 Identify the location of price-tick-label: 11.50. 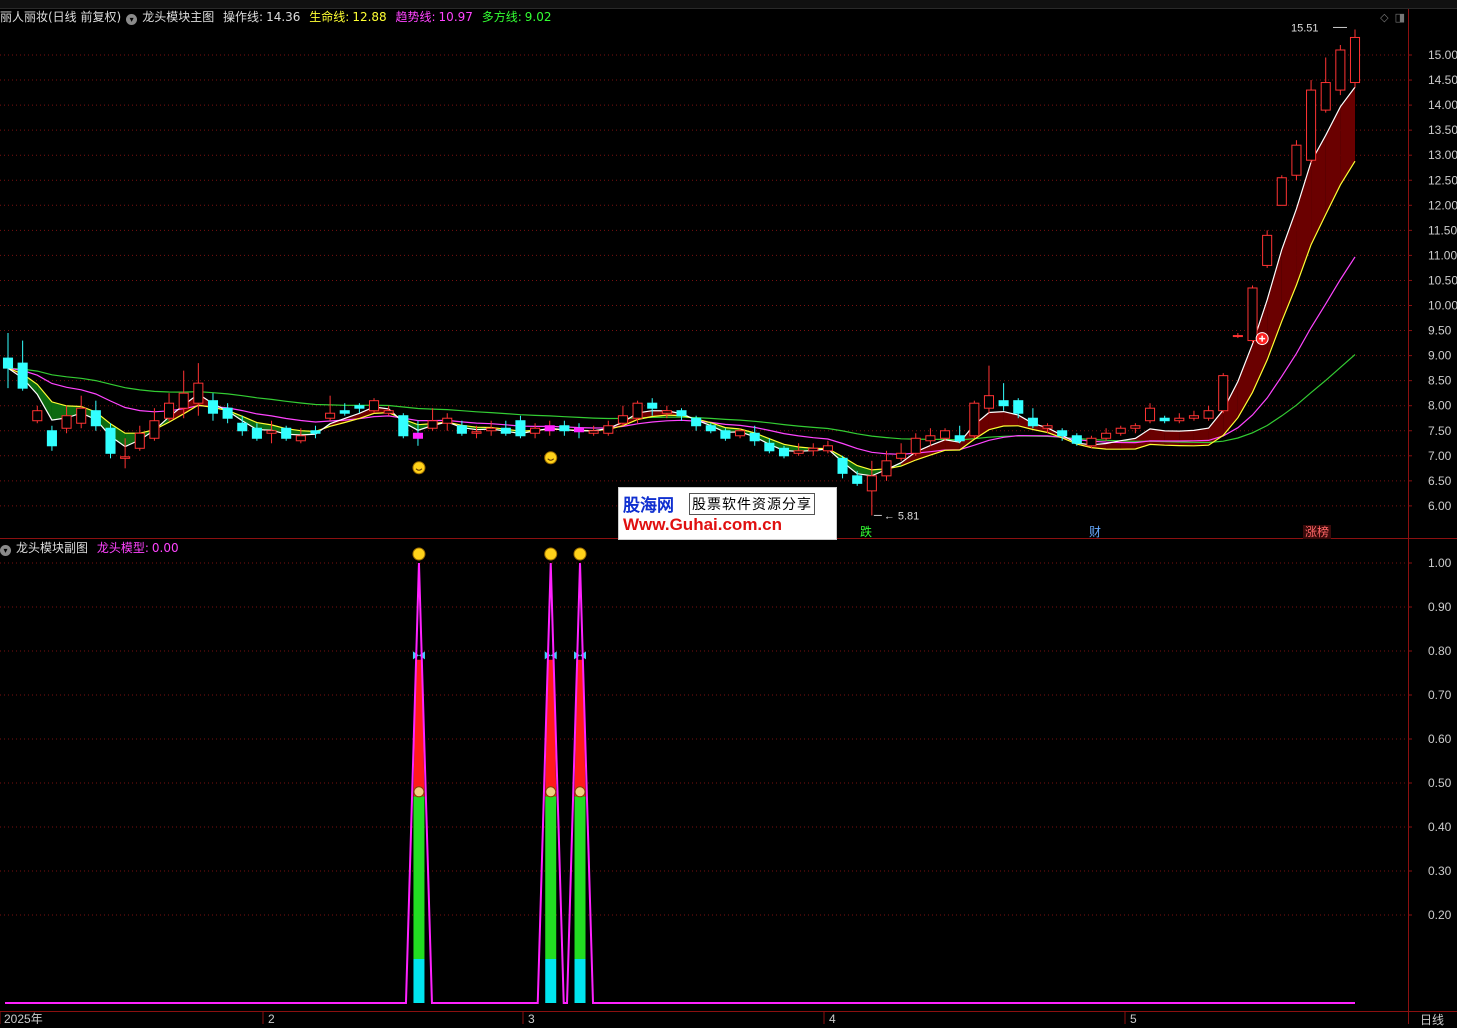
(1442, 230).